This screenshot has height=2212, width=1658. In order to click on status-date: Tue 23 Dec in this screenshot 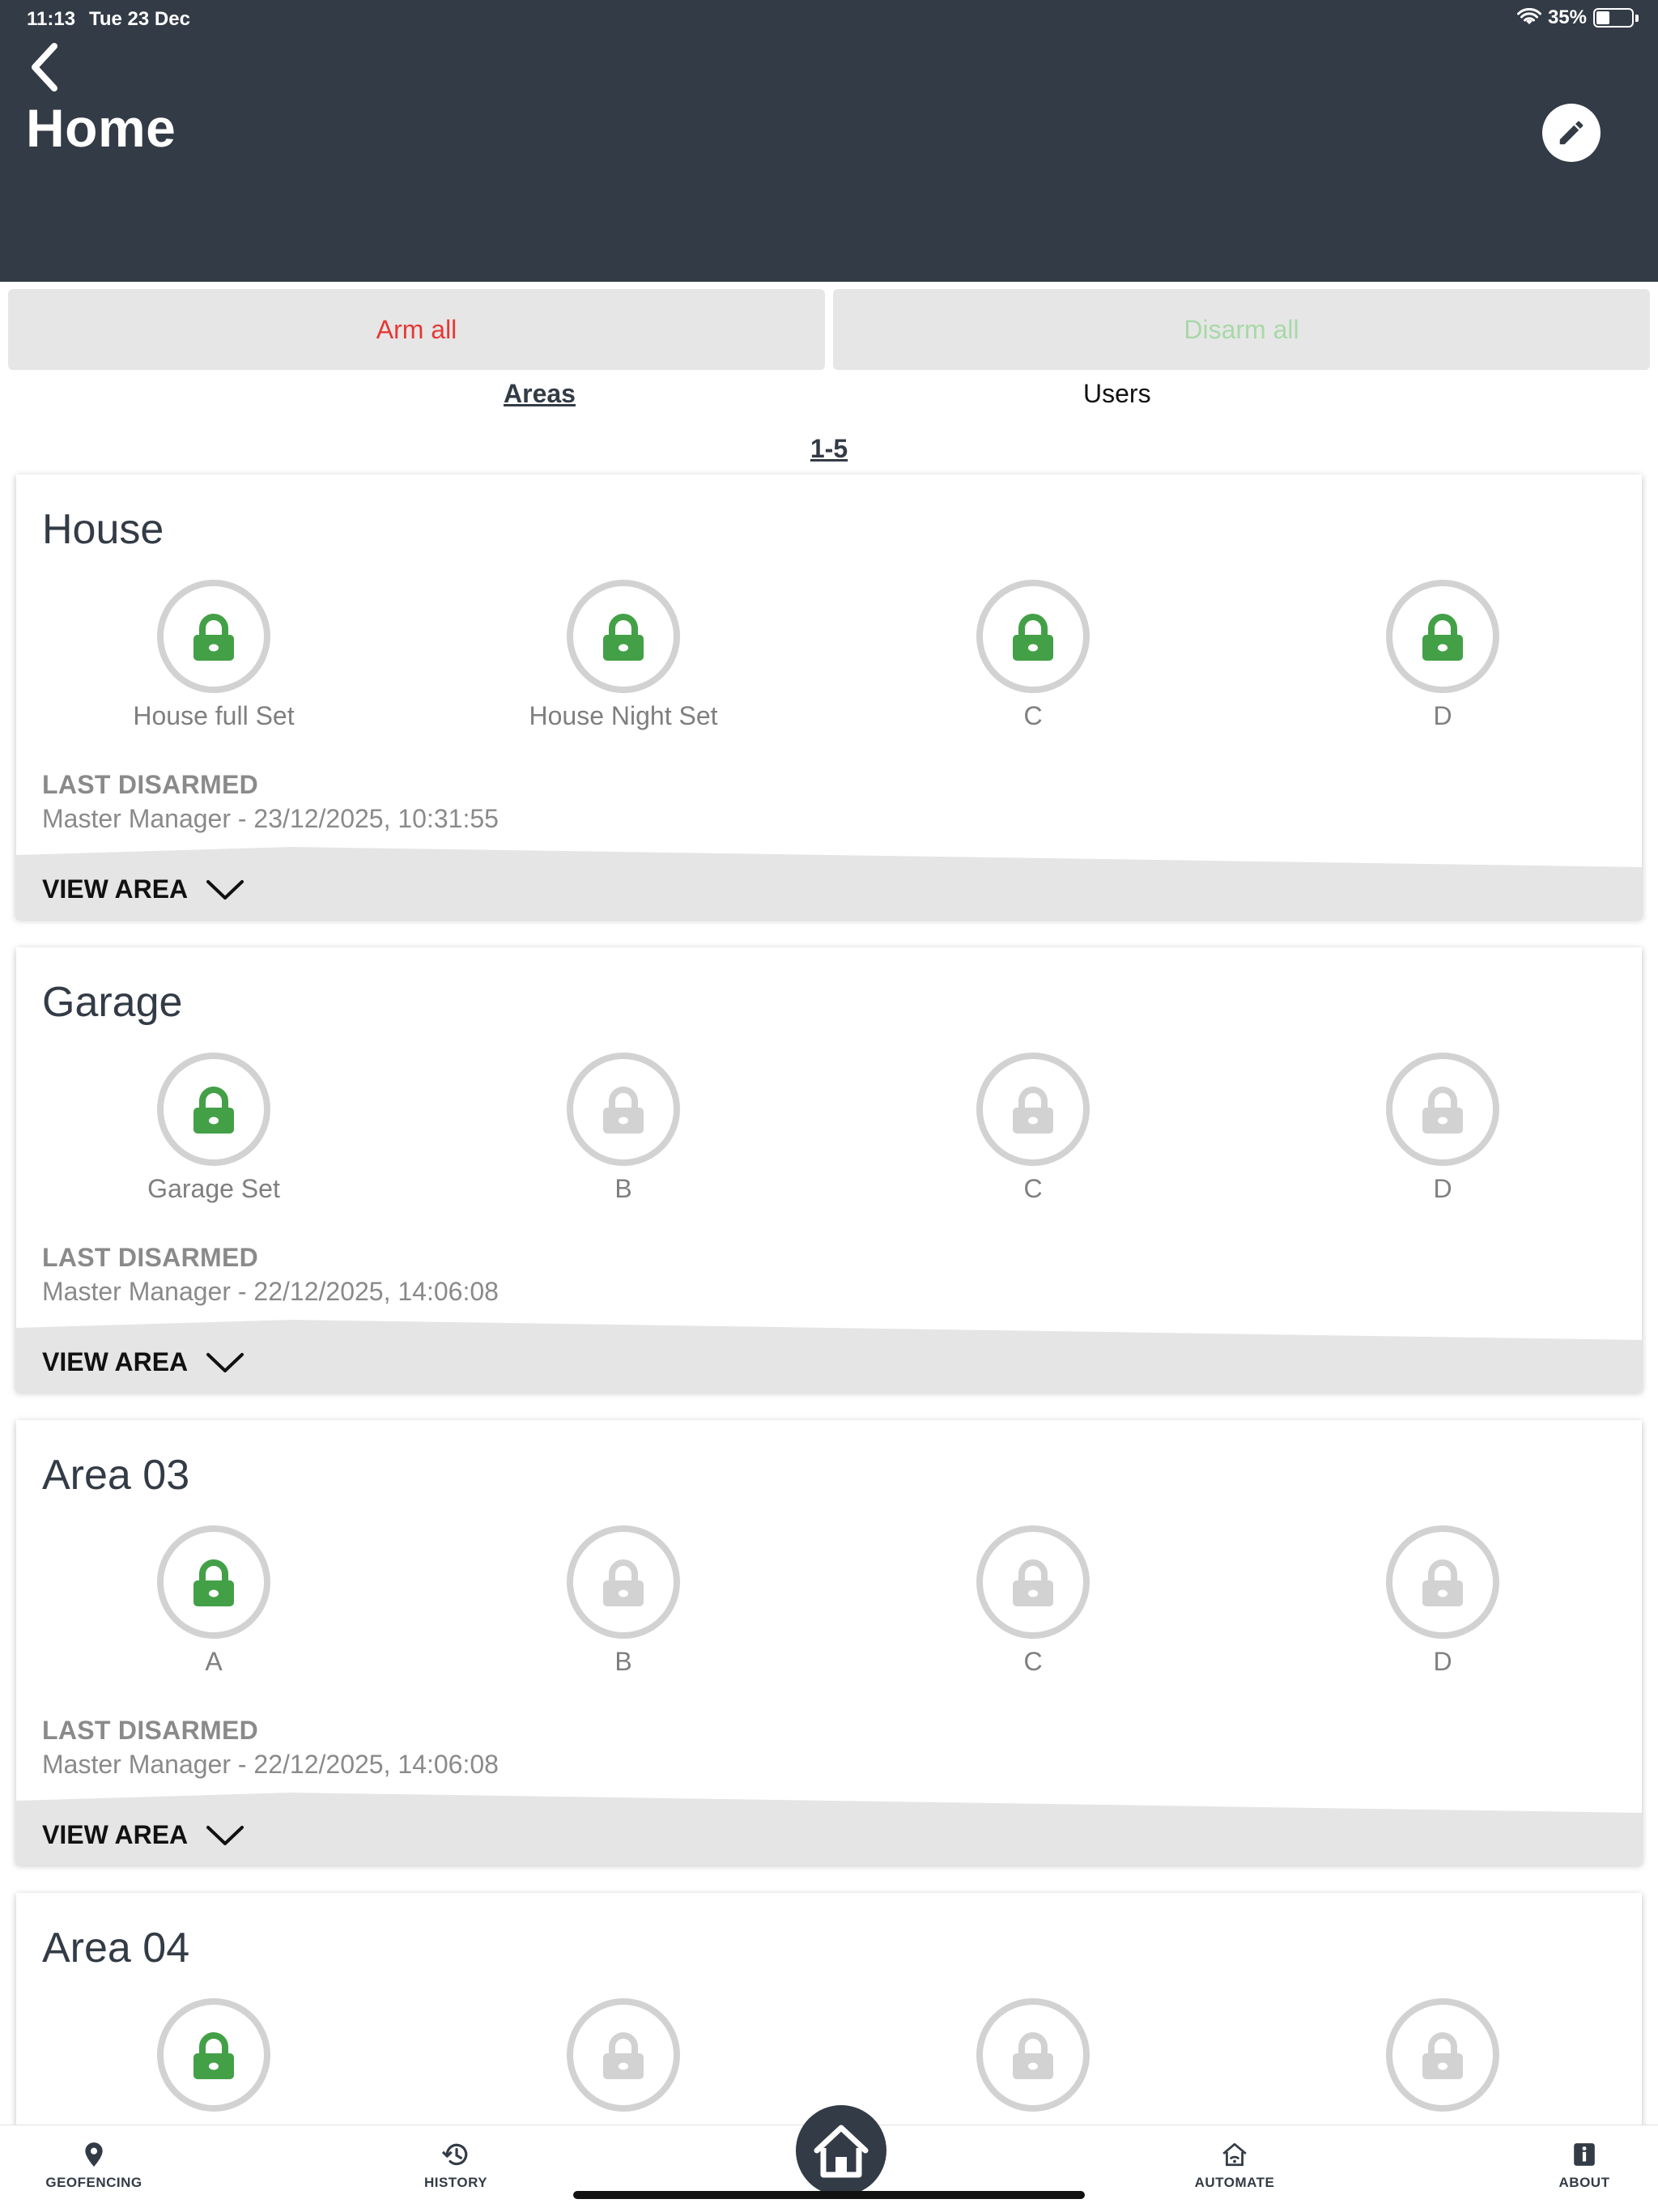, I will do `click(139, 19)`.